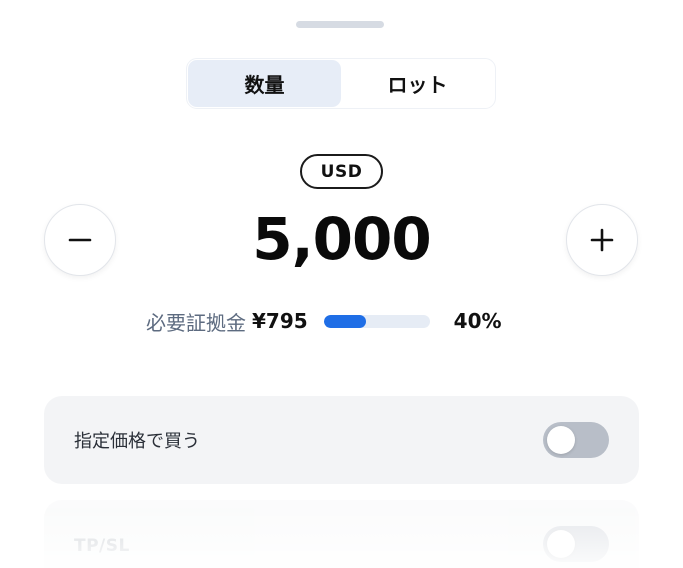 Image resolution: width=683 pixels, height=568 pixels. I want to click on limit-order-toggle, so click(576, 440).